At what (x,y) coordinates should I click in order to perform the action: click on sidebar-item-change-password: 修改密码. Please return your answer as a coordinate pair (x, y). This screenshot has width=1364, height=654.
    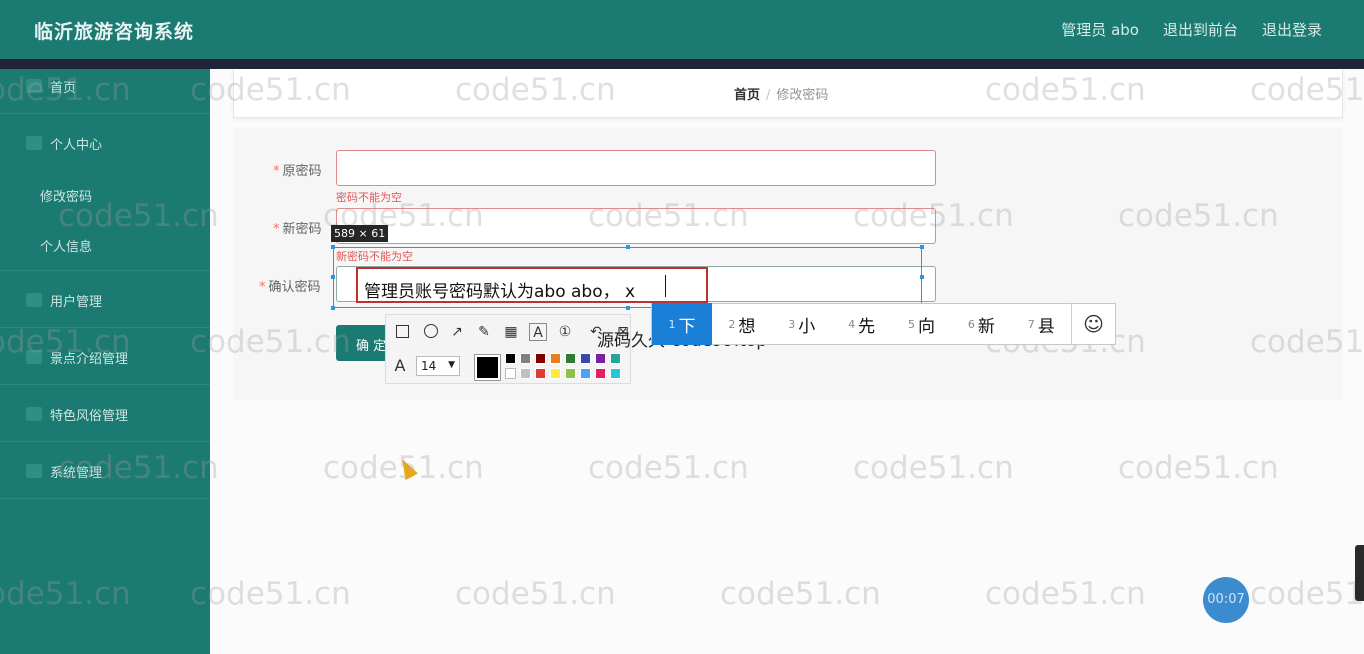
    Looking at the image, I should click on (105, 195).